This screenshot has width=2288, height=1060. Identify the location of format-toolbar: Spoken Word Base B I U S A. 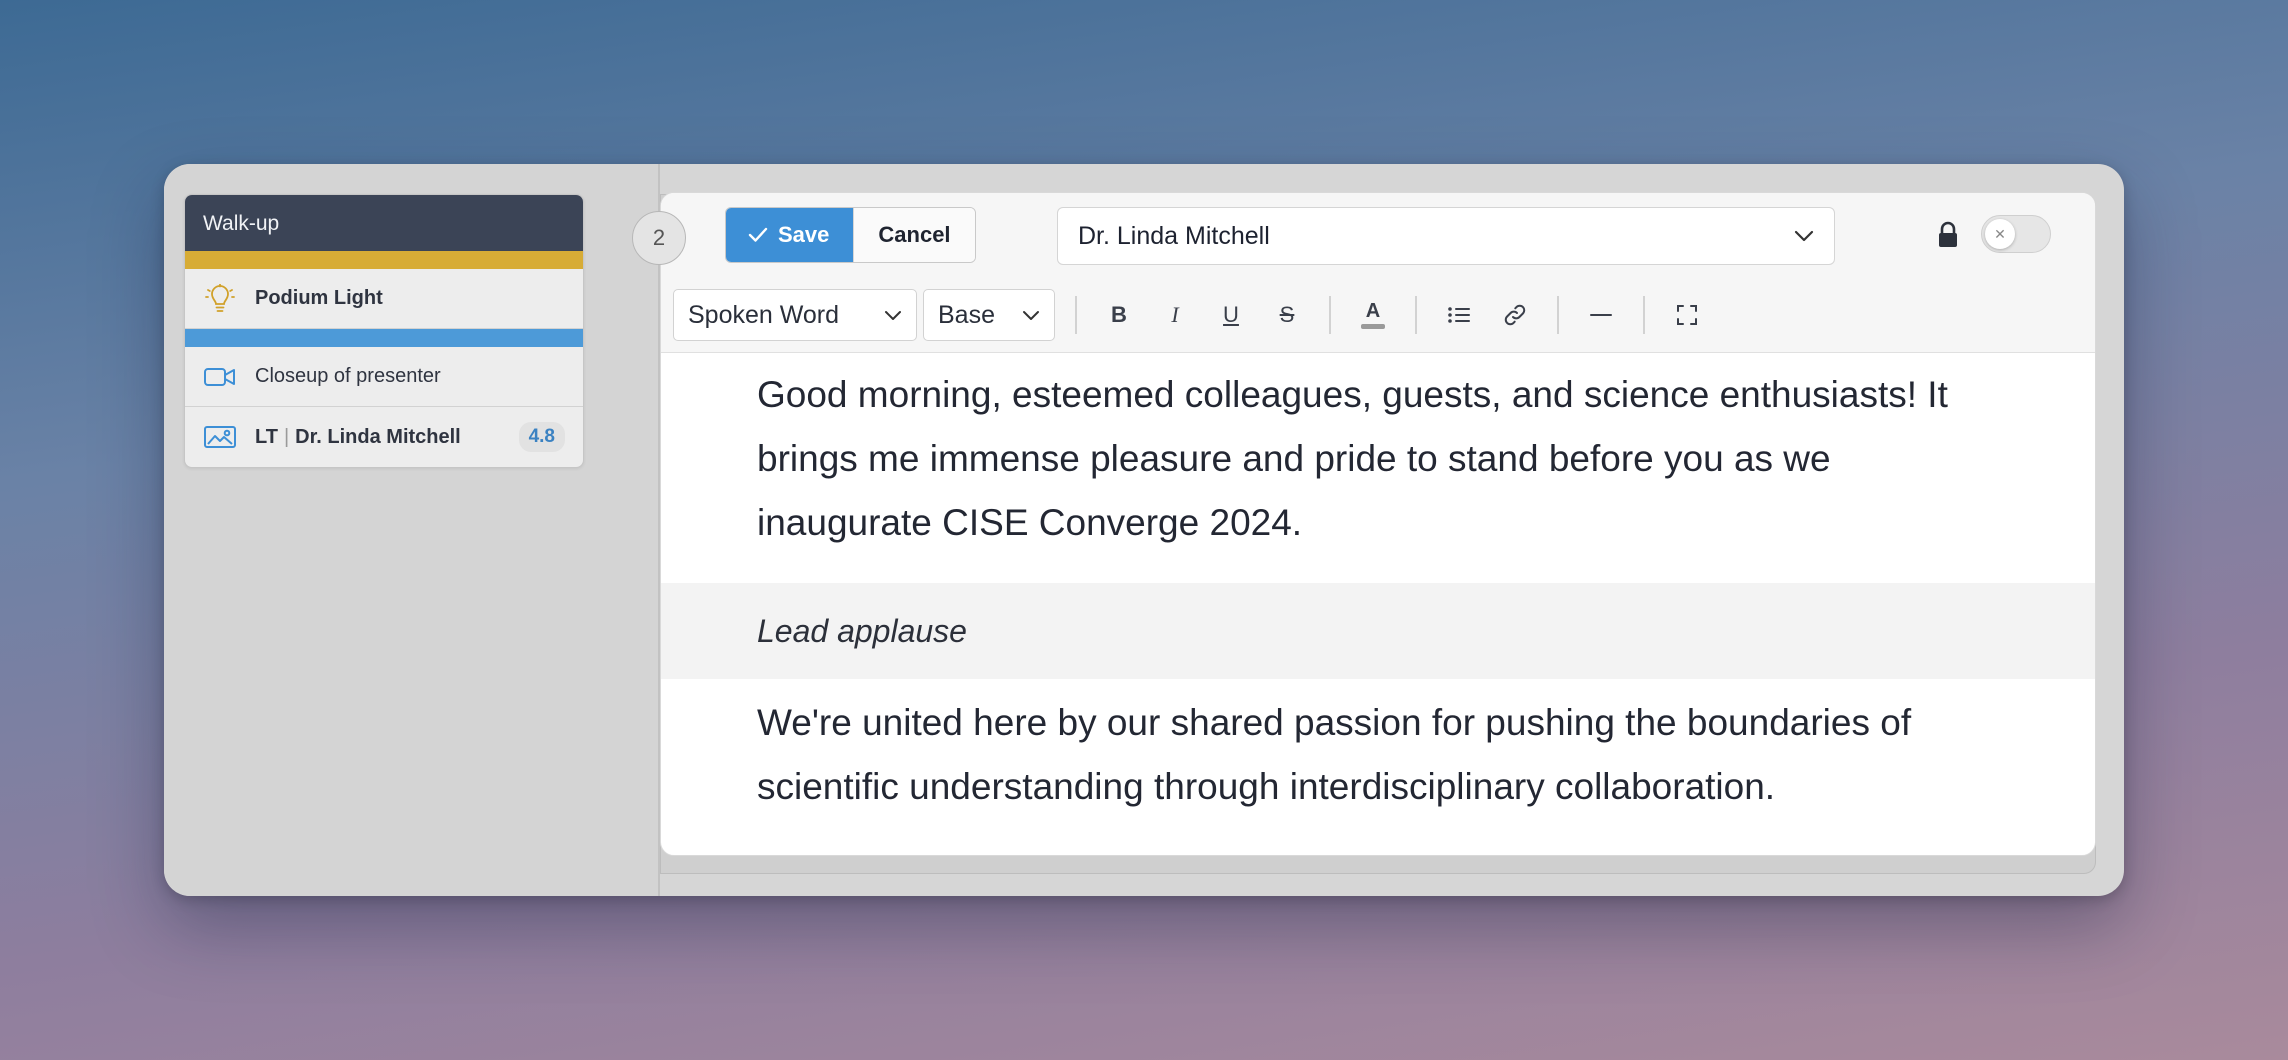
(1194, 315).